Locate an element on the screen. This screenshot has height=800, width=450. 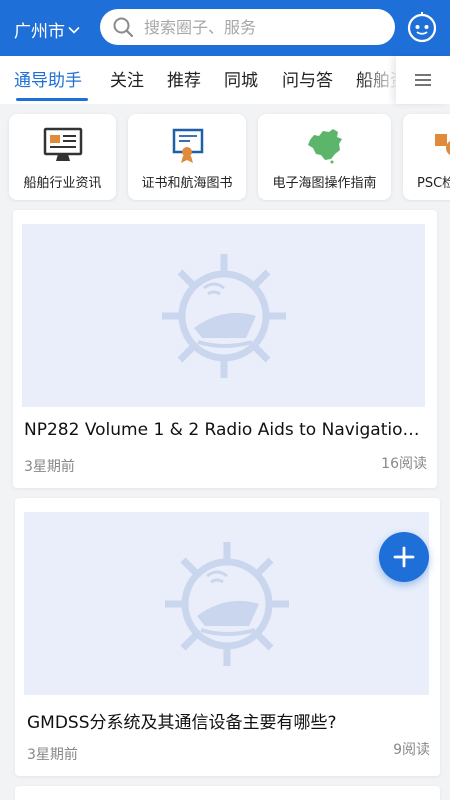
shortcut-label: PSC检 is located at coordinates (433, 183).